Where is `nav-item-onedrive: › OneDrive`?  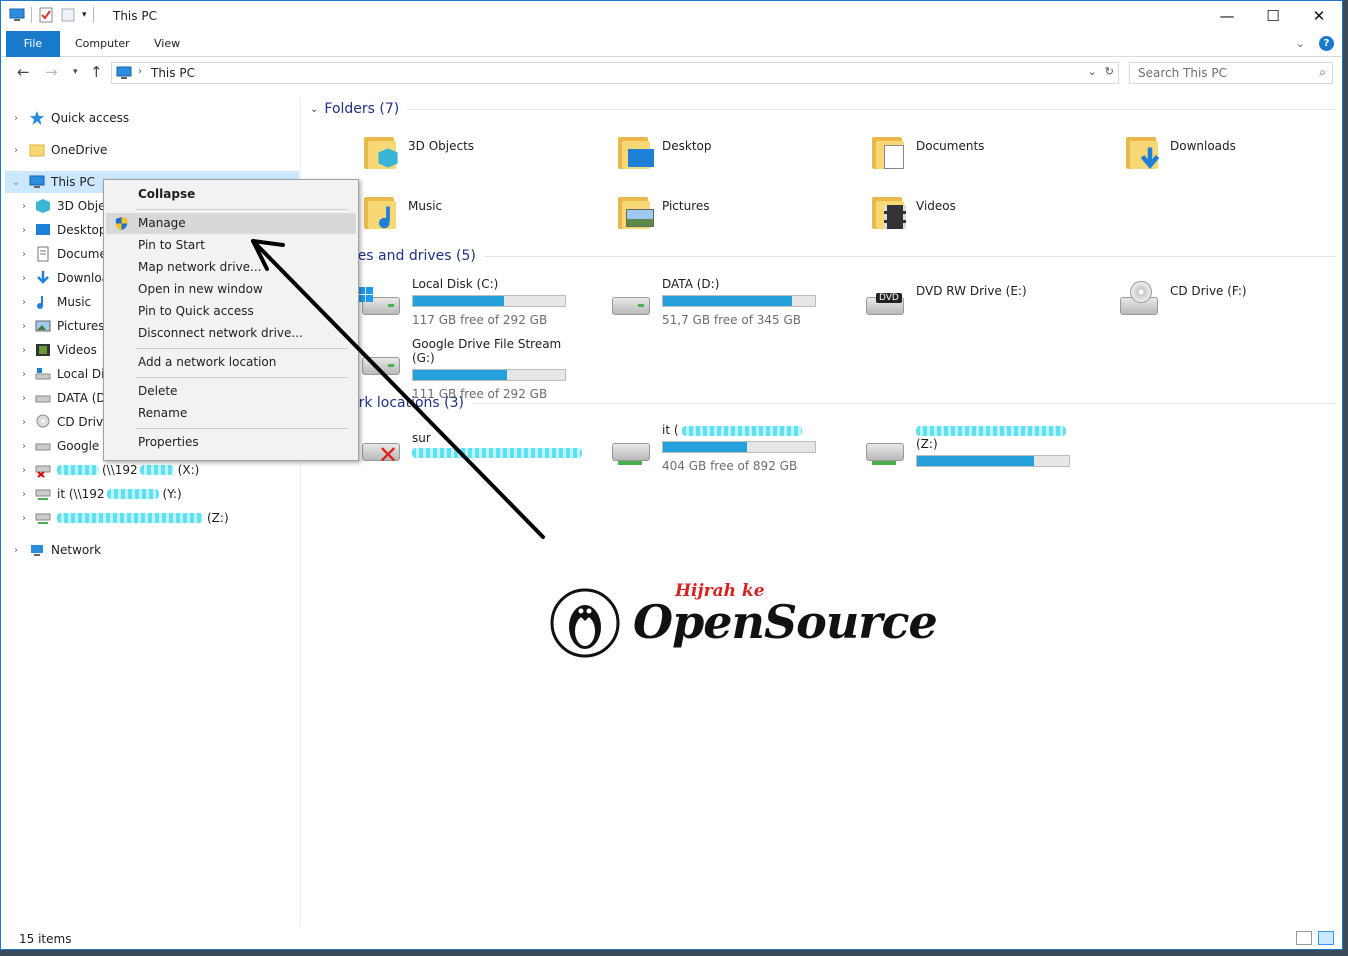
nav-item-onedrive: › OneDrive is located at coordinates (58, 150).